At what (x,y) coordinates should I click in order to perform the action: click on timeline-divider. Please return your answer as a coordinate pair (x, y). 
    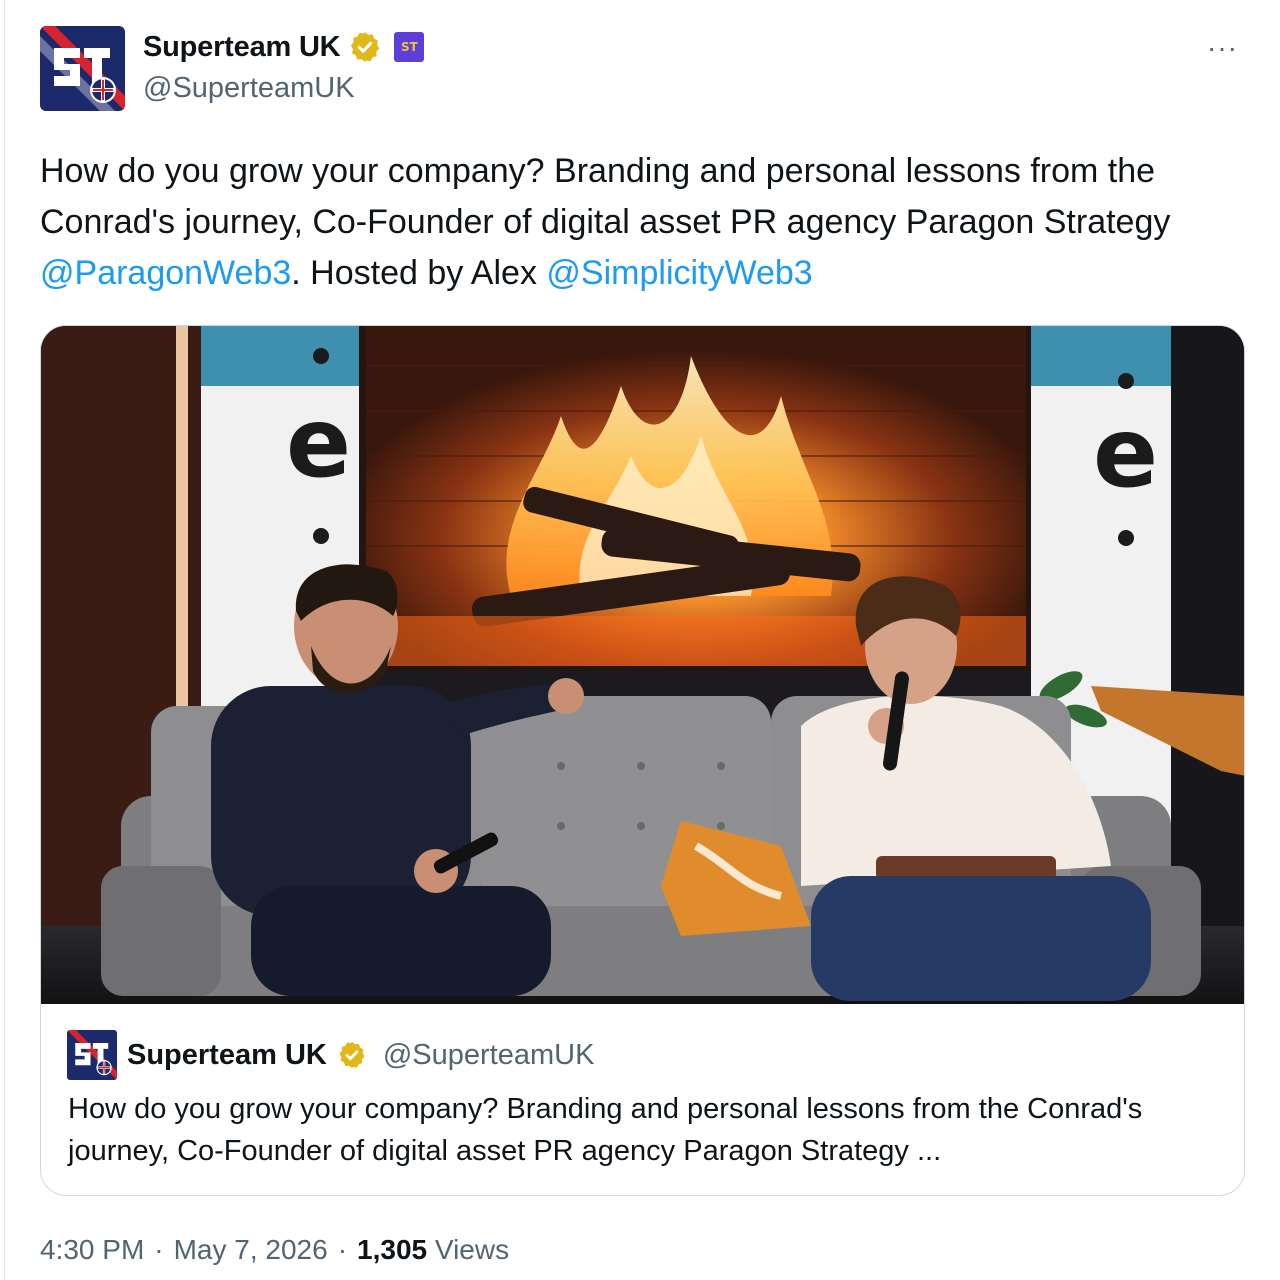
    Looking at the image, I should click on (4, 640).